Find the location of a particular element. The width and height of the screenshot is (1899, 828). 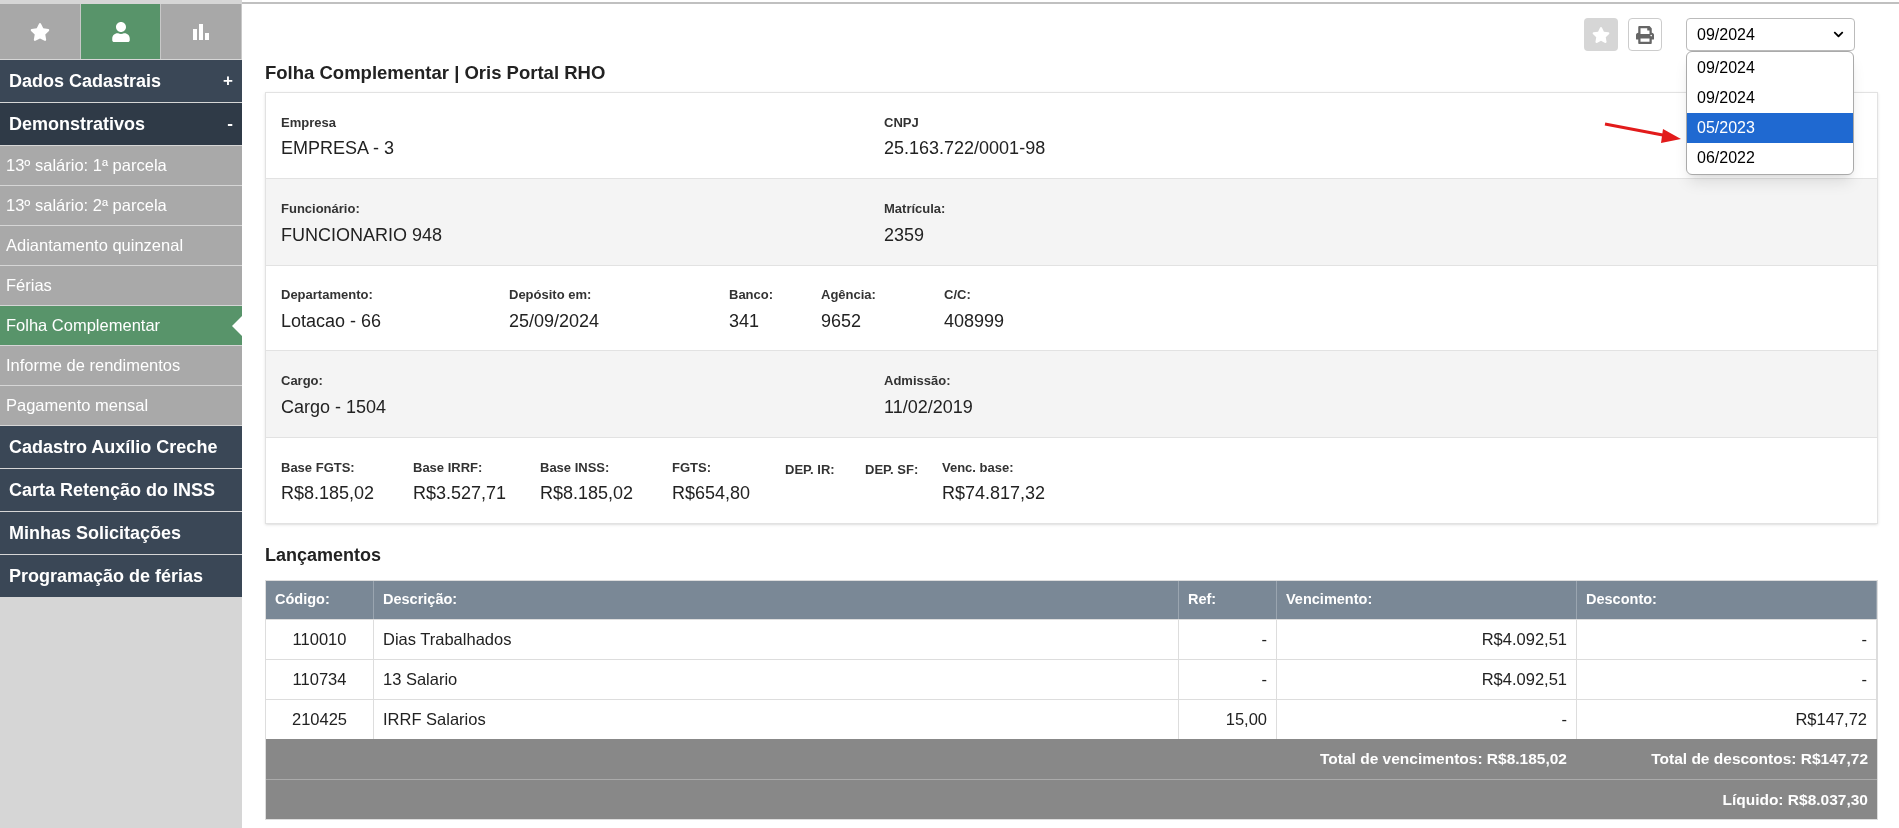

field-label: Empresa is located at coordinates (309, 122).